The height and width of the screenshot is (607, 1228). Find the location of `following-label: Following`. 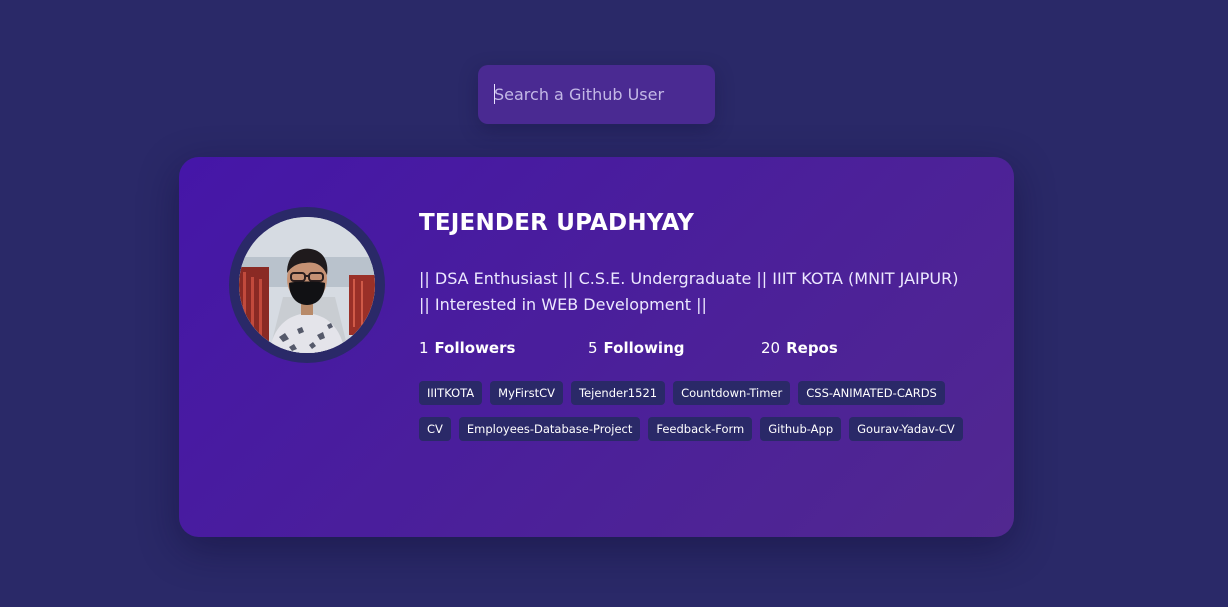

following-label: Following is located at coordinates (644, 348).